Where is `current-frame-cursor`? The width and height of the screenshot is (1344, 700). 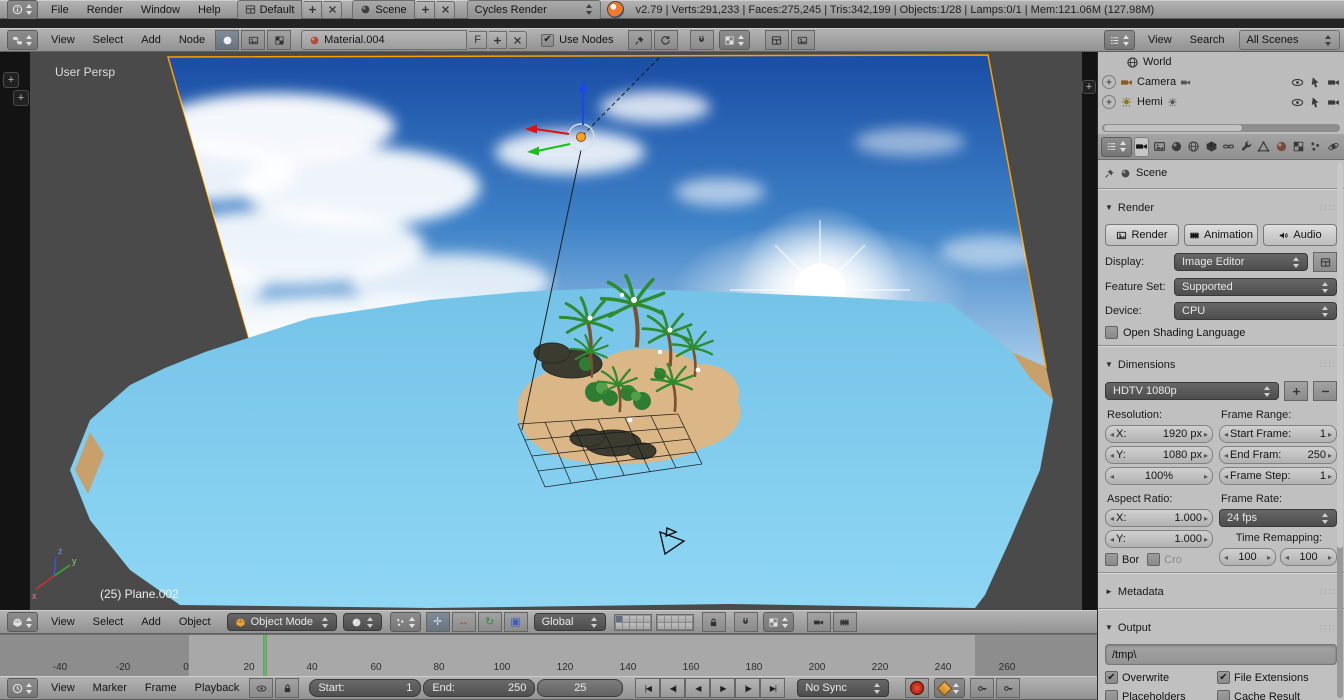
current-frame-cursor is located at coordinates (265, 656).